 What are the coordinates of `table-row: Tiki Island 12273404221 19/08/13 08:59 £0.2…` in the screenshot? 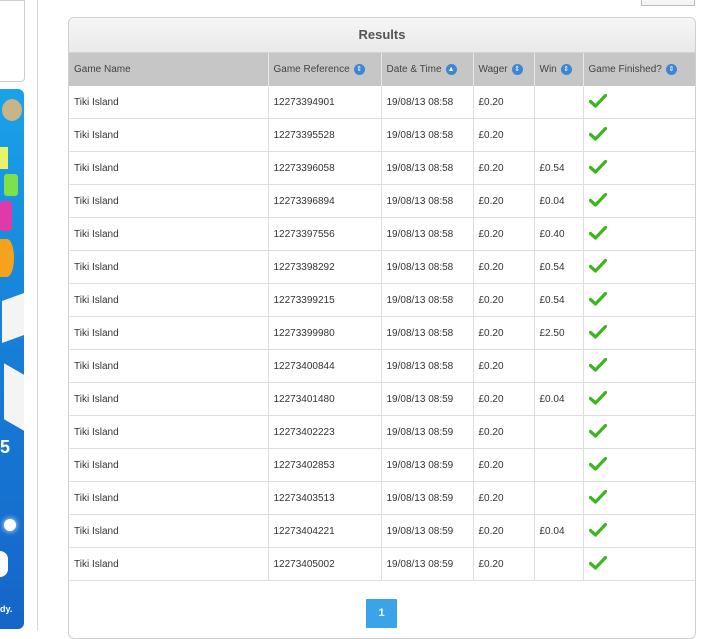 It's located at (382, 531).